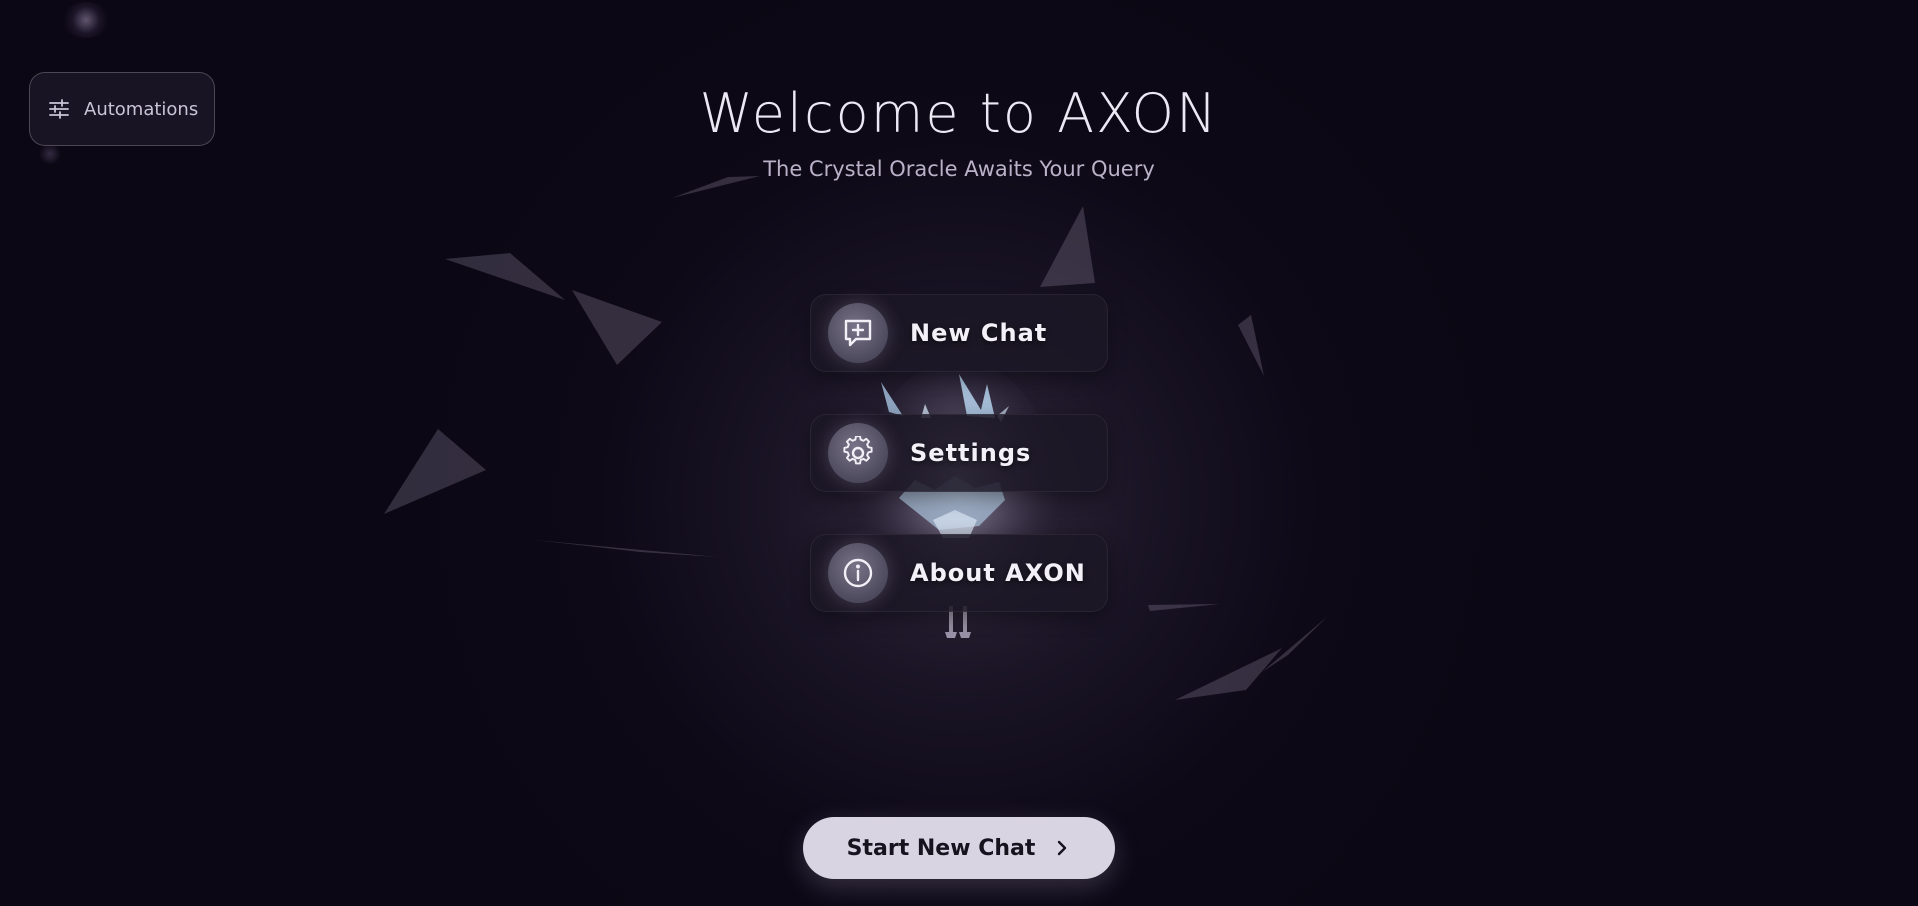 The width and height of the screenshot is (1918, 906). I want to click on settings-card: Settings, so click(959, 453).